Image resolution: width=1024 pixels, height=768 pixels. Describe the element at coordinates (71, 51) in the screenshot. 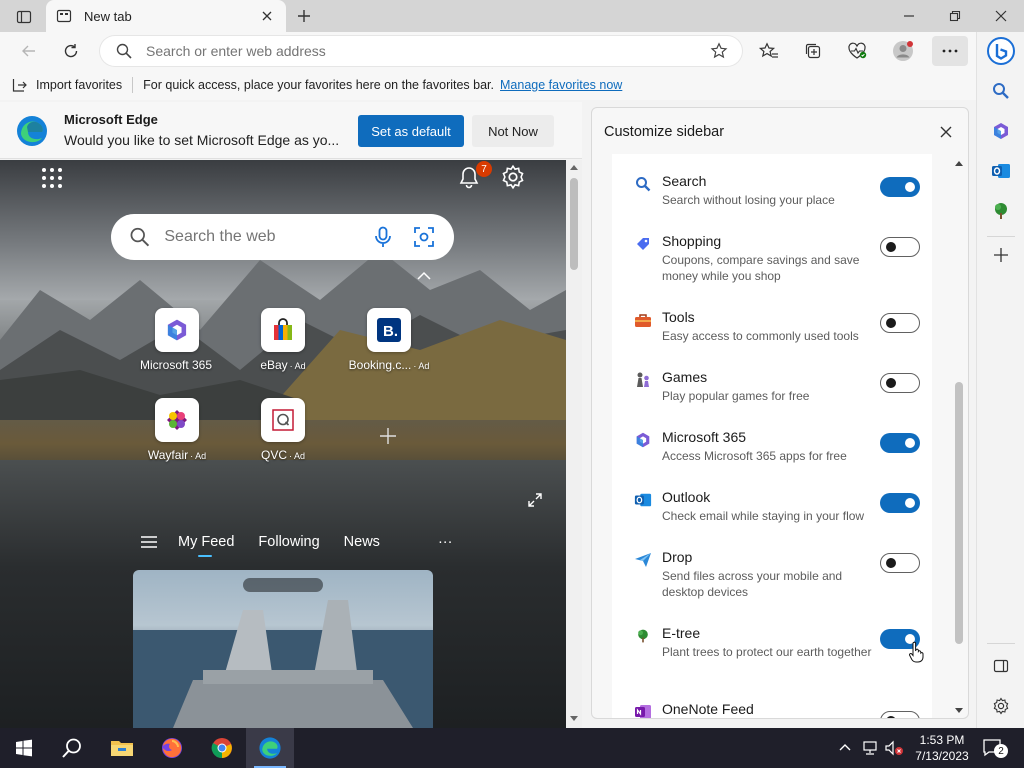

I see `refresh-button` at that location.